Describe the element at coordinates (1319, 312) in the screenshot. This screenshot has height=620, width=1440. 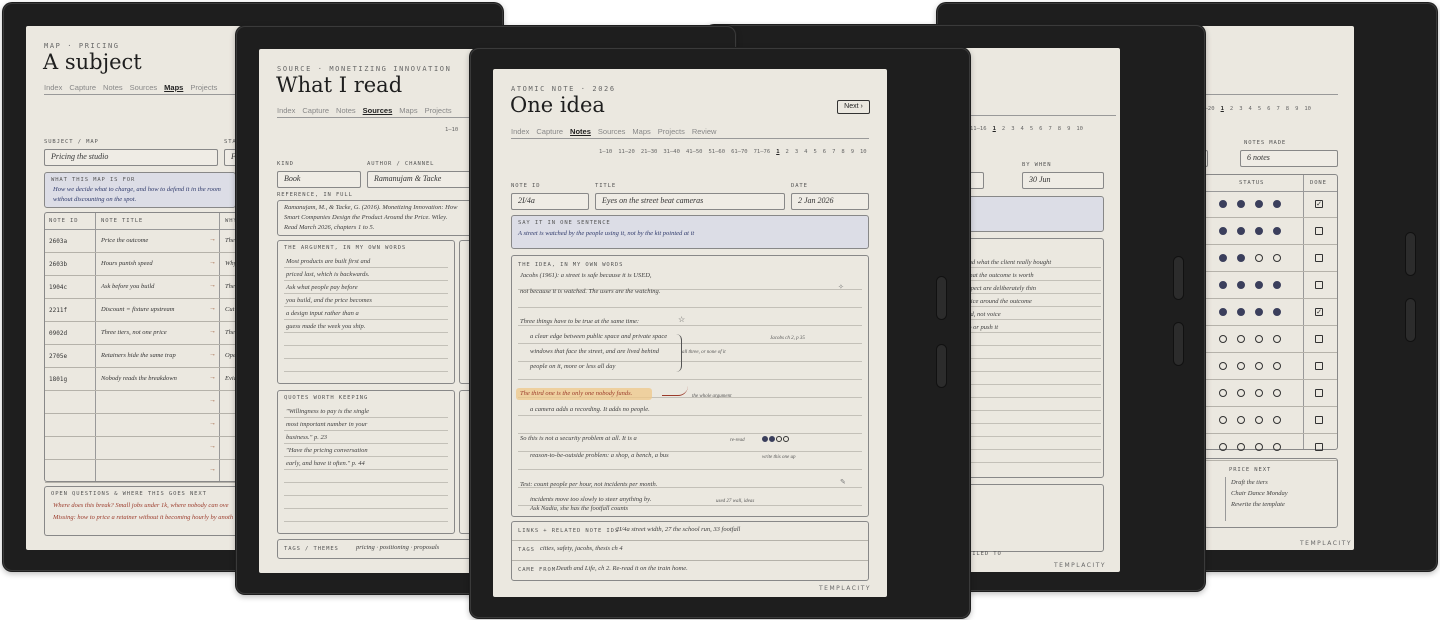
I see `done-checkbox: ✓` at that location.